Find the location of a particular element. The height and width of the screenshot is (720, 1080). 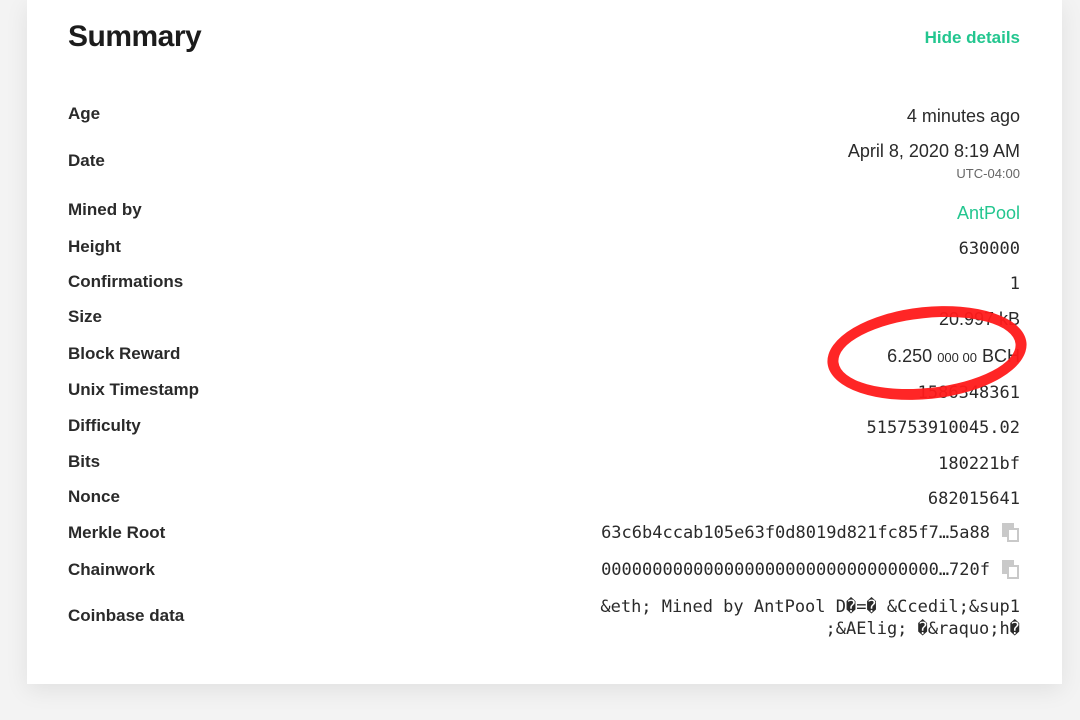

chainwork-text: 000000000000000000000000000000000…720f is located at coordinates (795, 570).